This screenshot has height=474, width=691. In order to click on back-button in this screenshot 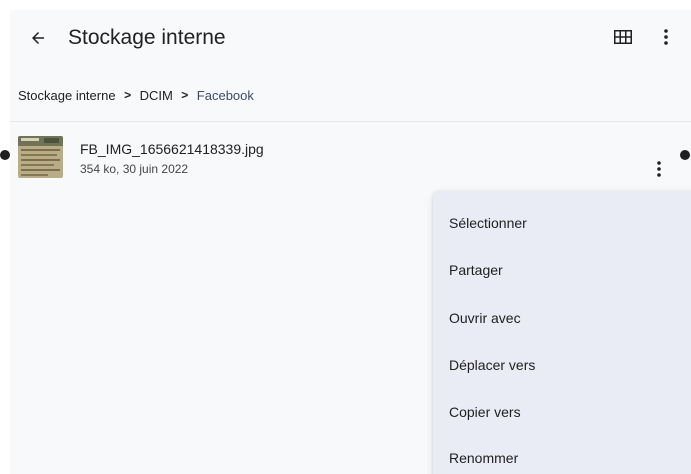, I will do `click(38, 38)`.